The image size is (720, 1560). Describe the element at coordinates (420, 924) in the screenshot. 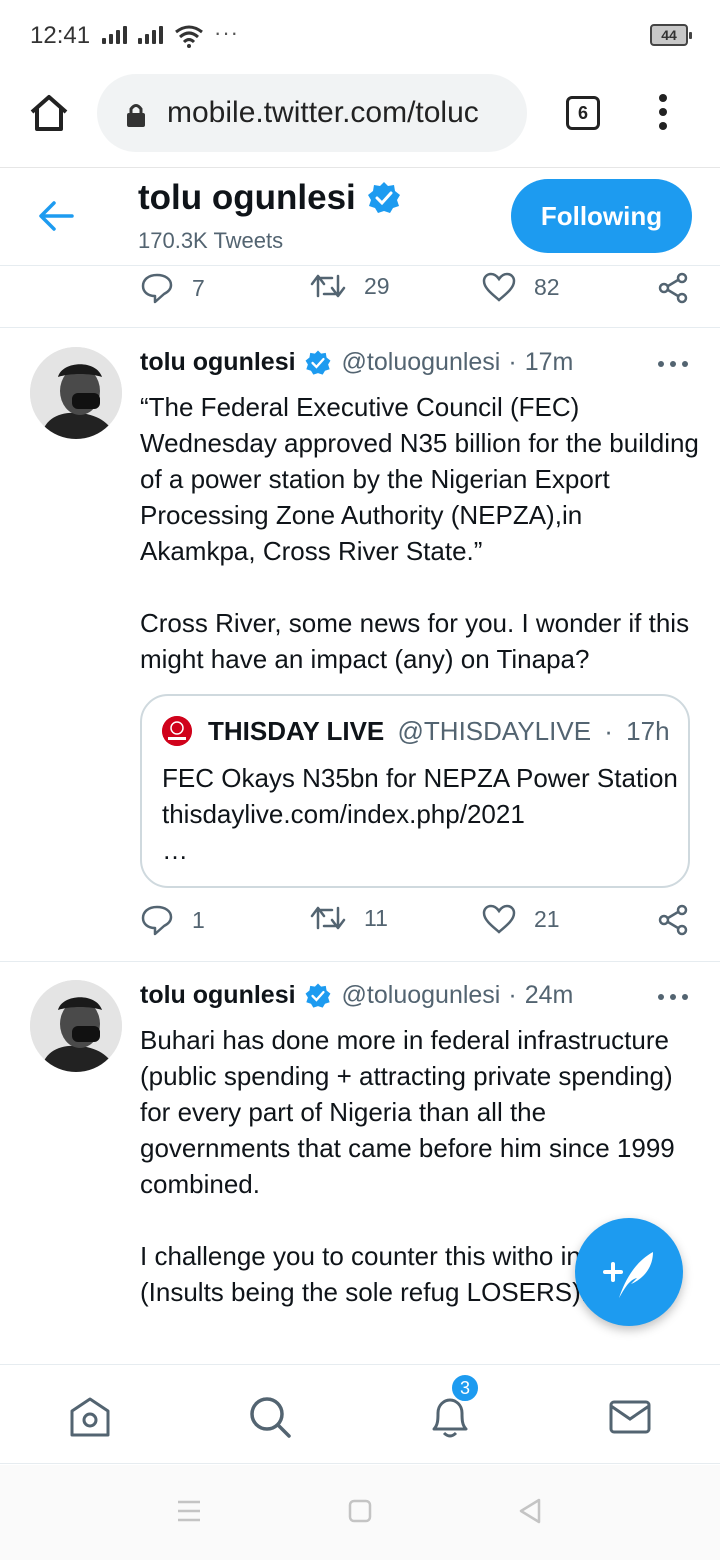

I see `tweet-actions: 1 11 21` at that location.